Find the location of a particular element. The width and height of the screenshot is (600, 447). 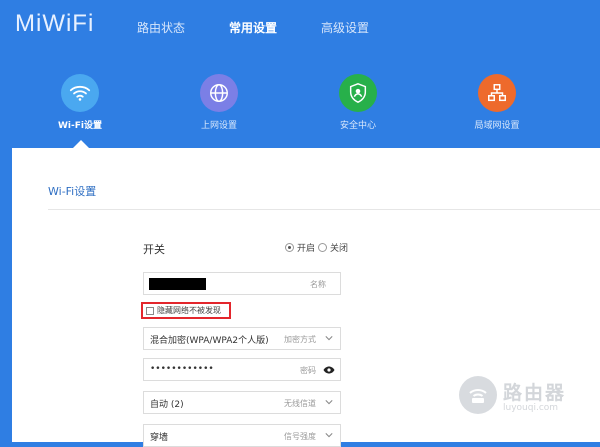

hide-network-checkbox-row: 隐藏网络不被发现 is located at coordinates (186, 310).